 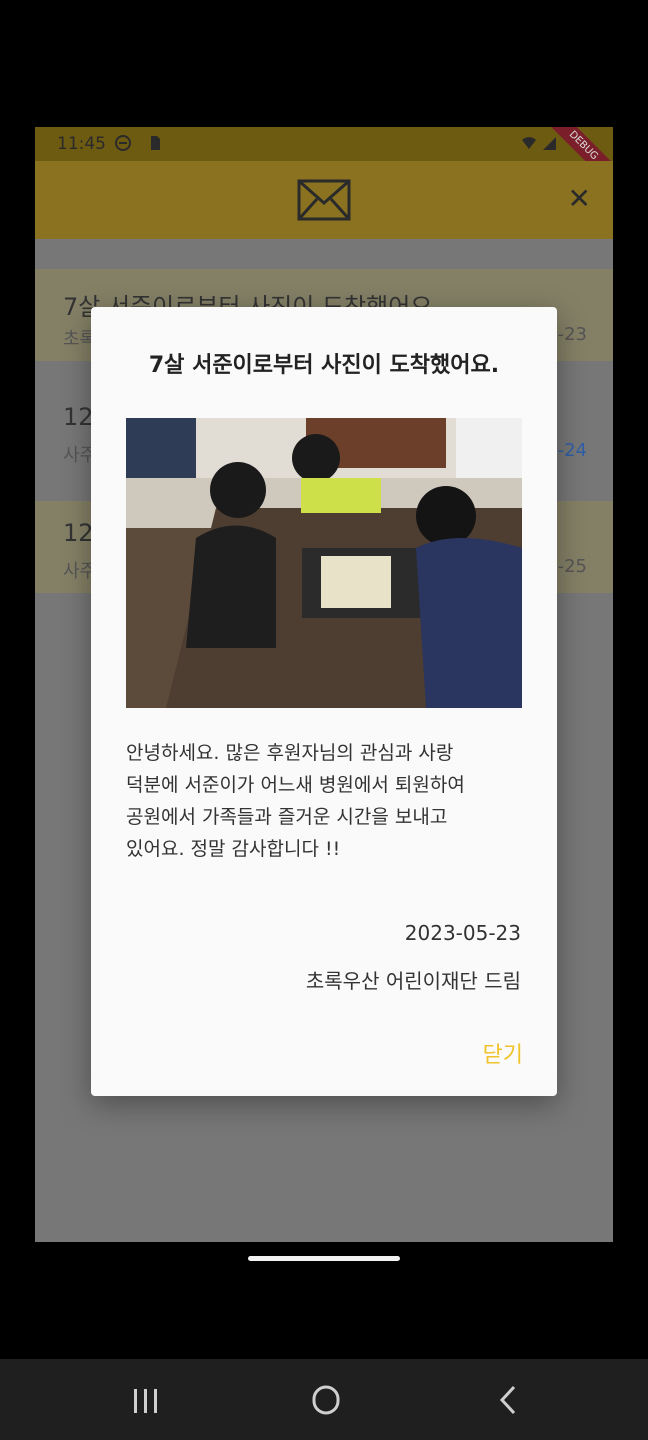 I want to click on back-icon, so click(x=508, y=1400).